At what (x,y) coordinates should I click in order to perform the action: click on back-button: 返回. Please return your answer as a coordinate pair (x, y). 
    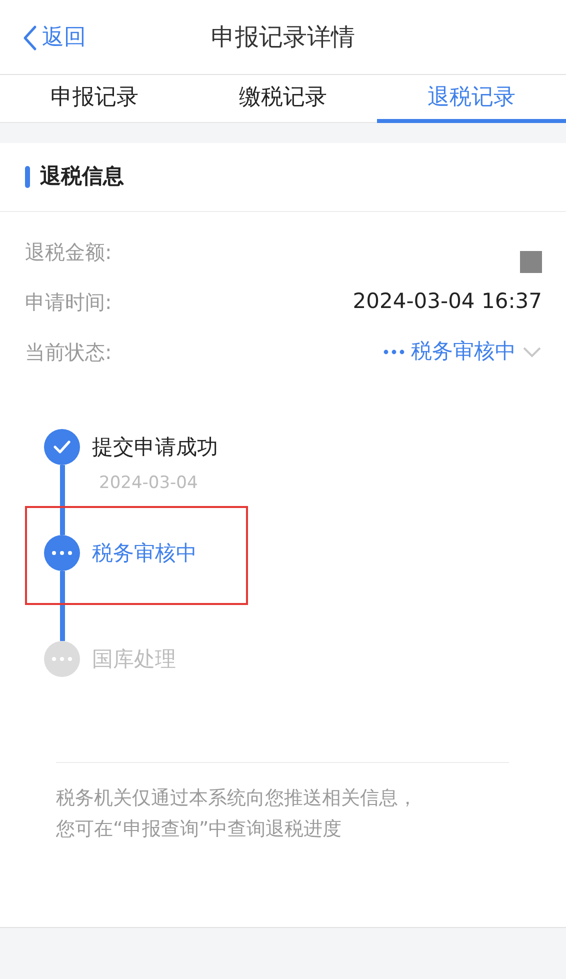
    Looking at the image, I should click on (54, 37).